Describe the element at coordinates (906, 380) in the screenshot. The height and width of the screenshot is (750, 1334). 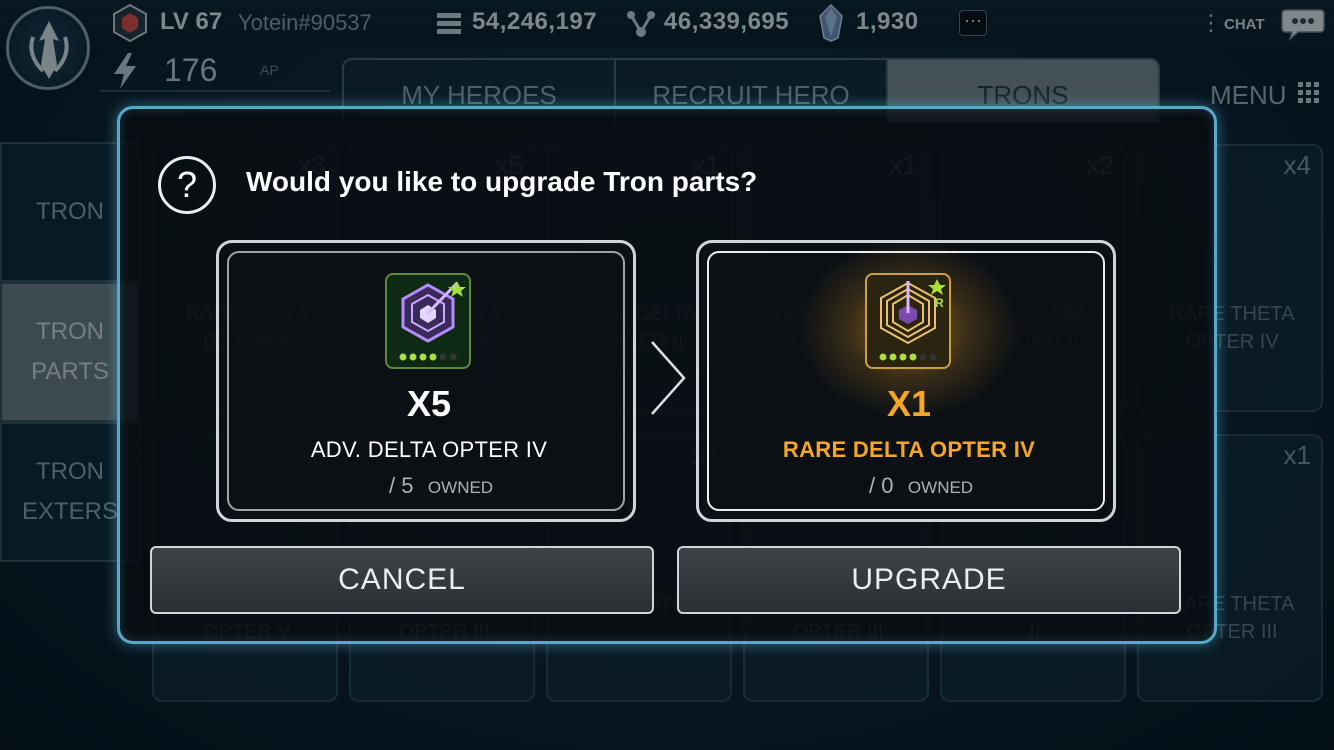
I see `target-part-slot: R X1 RARE DELTA OPTER IV / 0 OWNED` at that location.